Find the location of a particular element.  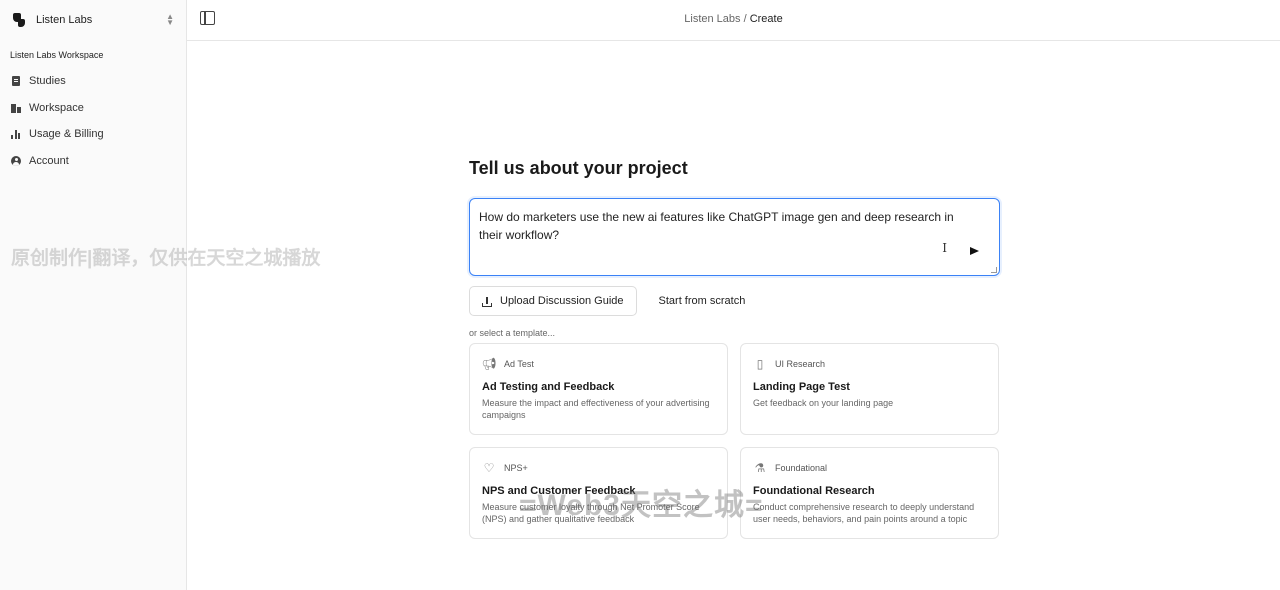

user-circle-icon is located at coordinates (16, 160).